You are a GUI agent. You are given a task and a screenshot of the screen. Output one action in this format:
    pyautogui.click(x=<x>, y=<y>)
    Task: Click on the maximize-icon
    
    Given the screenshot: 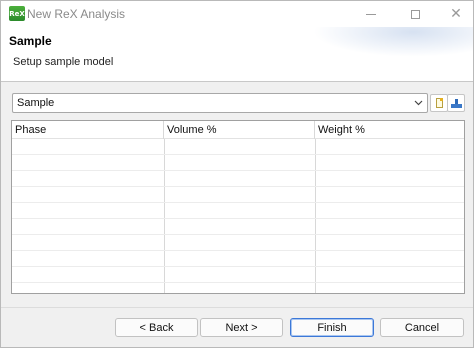 What is the action you would take?
    pyautogui.click(x=415, y=14)
    